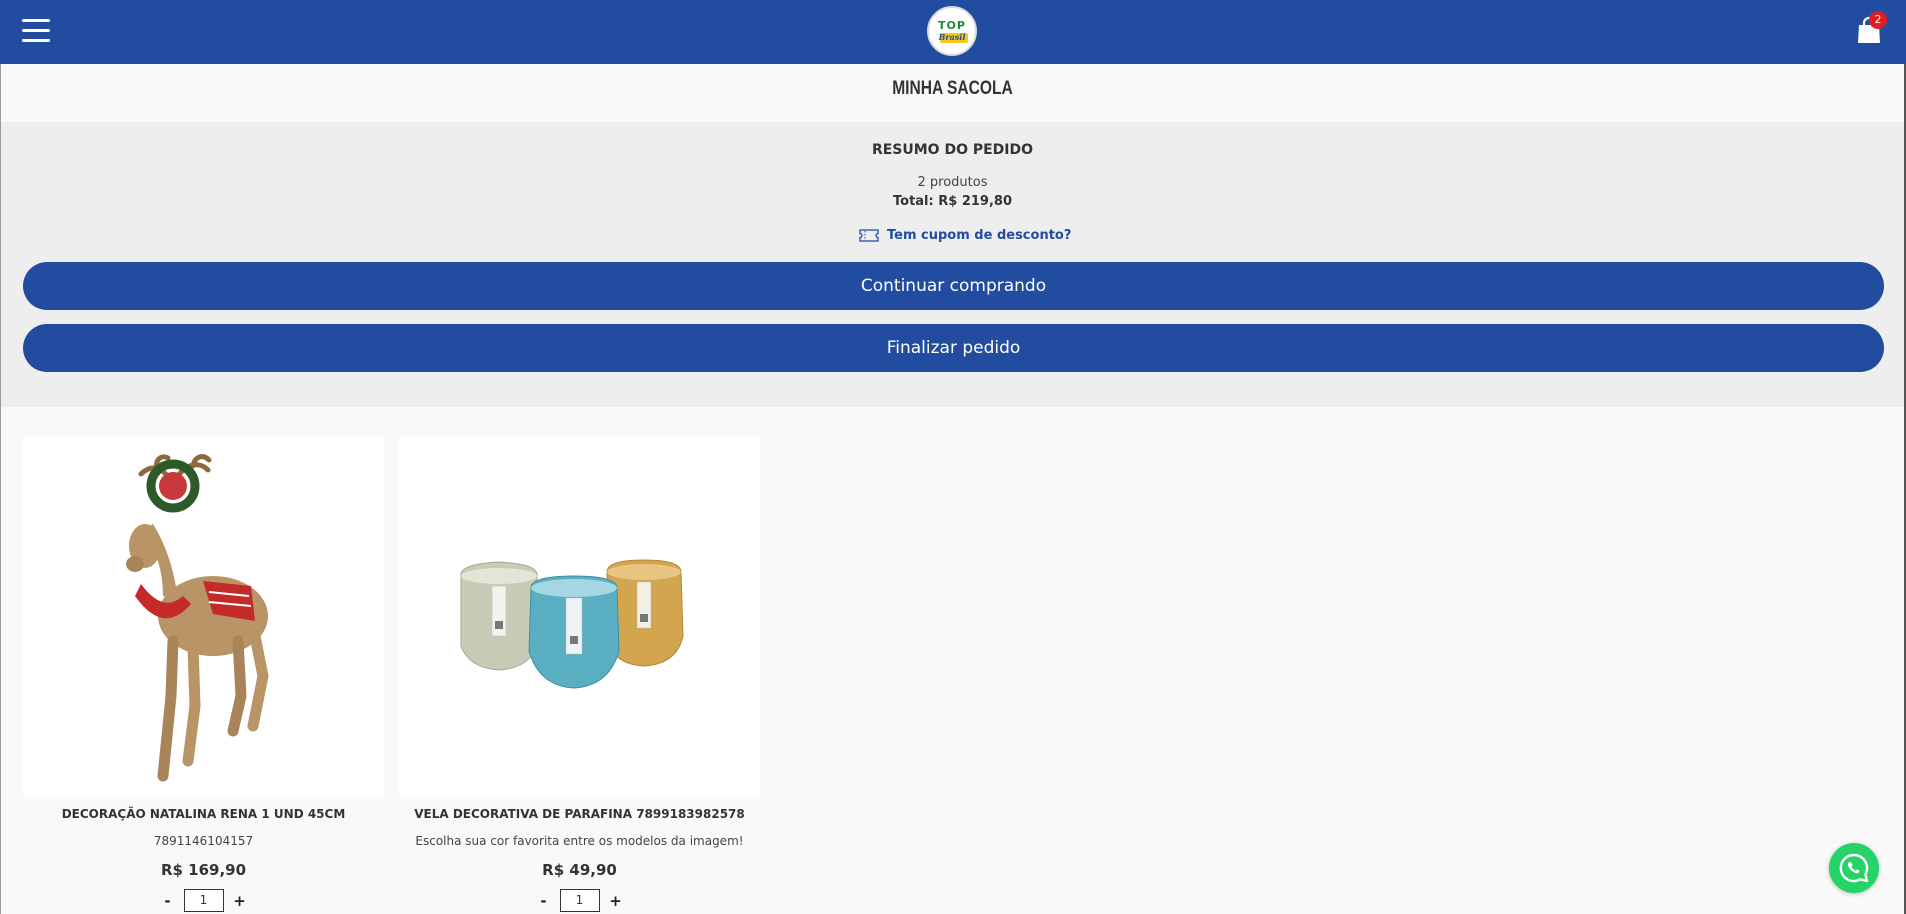 This screenshot has width=1906, height=914. I want to click on product-image-candles, so click(579, 616).